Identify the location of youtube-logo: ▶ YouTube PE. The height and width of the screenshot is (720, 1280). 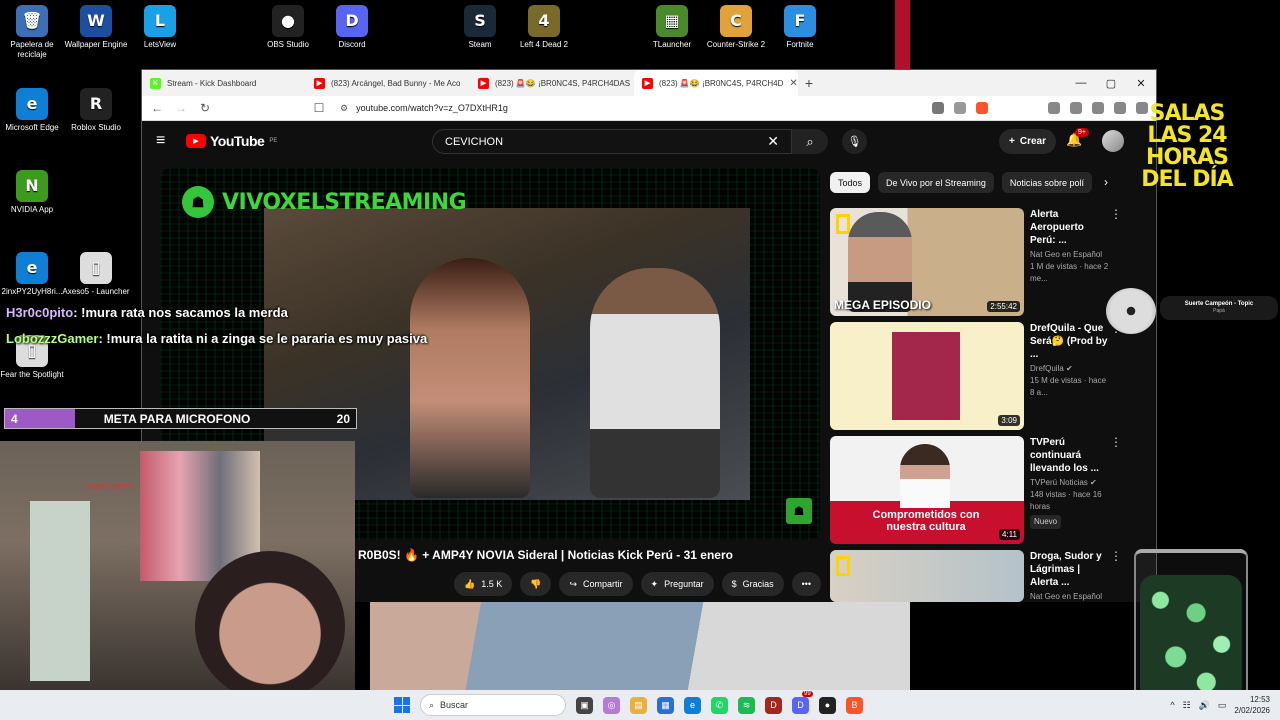
(231, 141).